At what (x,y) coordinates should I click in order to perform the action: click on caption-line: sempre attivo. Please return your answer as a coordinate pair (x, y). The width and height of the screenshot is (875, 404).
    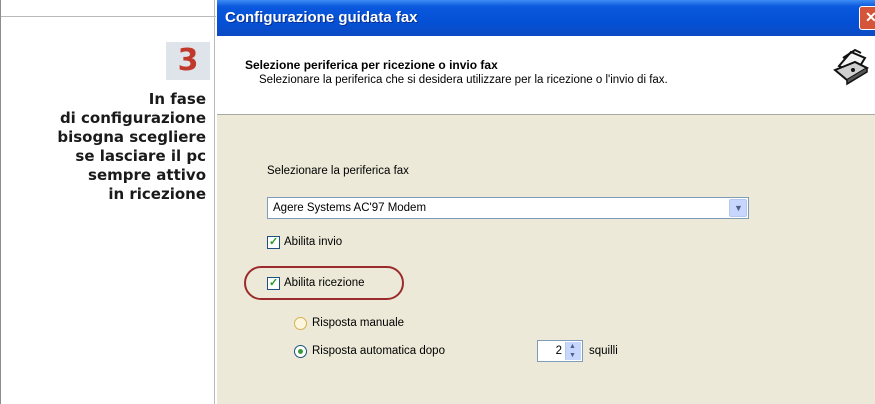
    Looking at the image, I should click on (147, 175).